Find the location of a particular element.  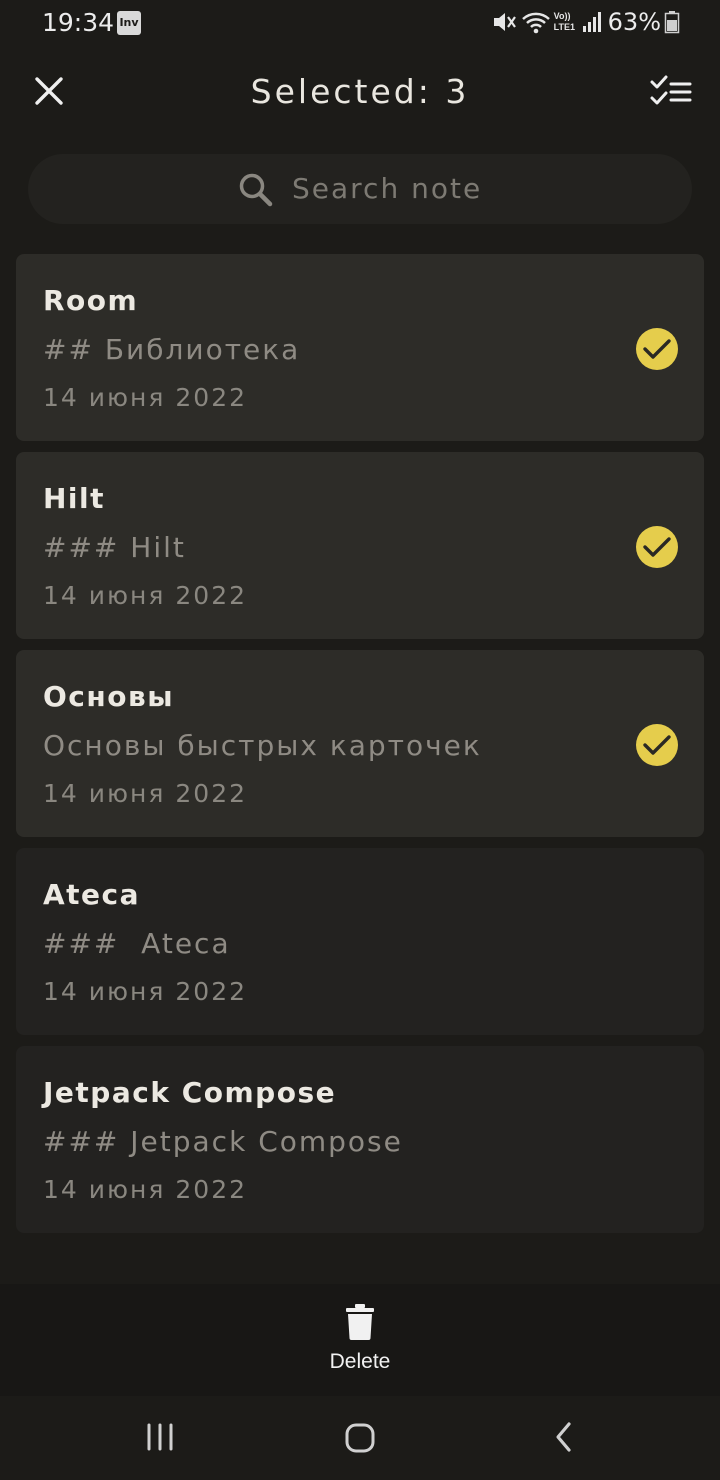

recents-icon is located at coordinates (160, 1437).